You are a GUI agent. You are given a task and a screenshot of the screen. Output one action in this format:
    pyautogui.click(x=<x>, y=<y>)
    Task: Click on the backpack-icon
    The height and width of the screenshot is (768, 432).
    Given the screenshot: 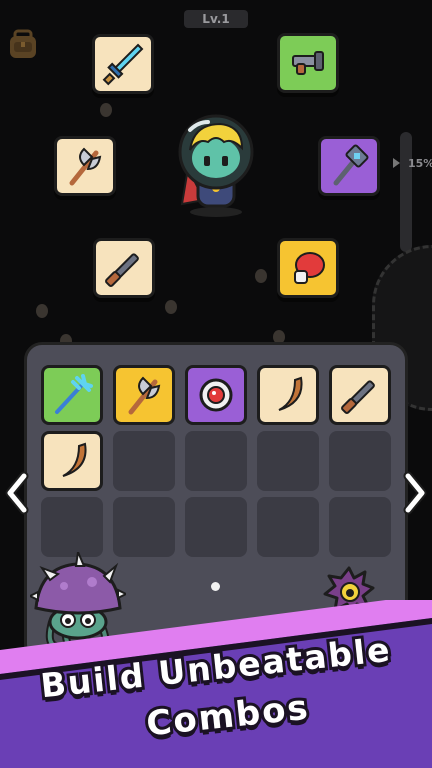 What is the action you would take?
    pyautogui.click(x=23, y=44)
    